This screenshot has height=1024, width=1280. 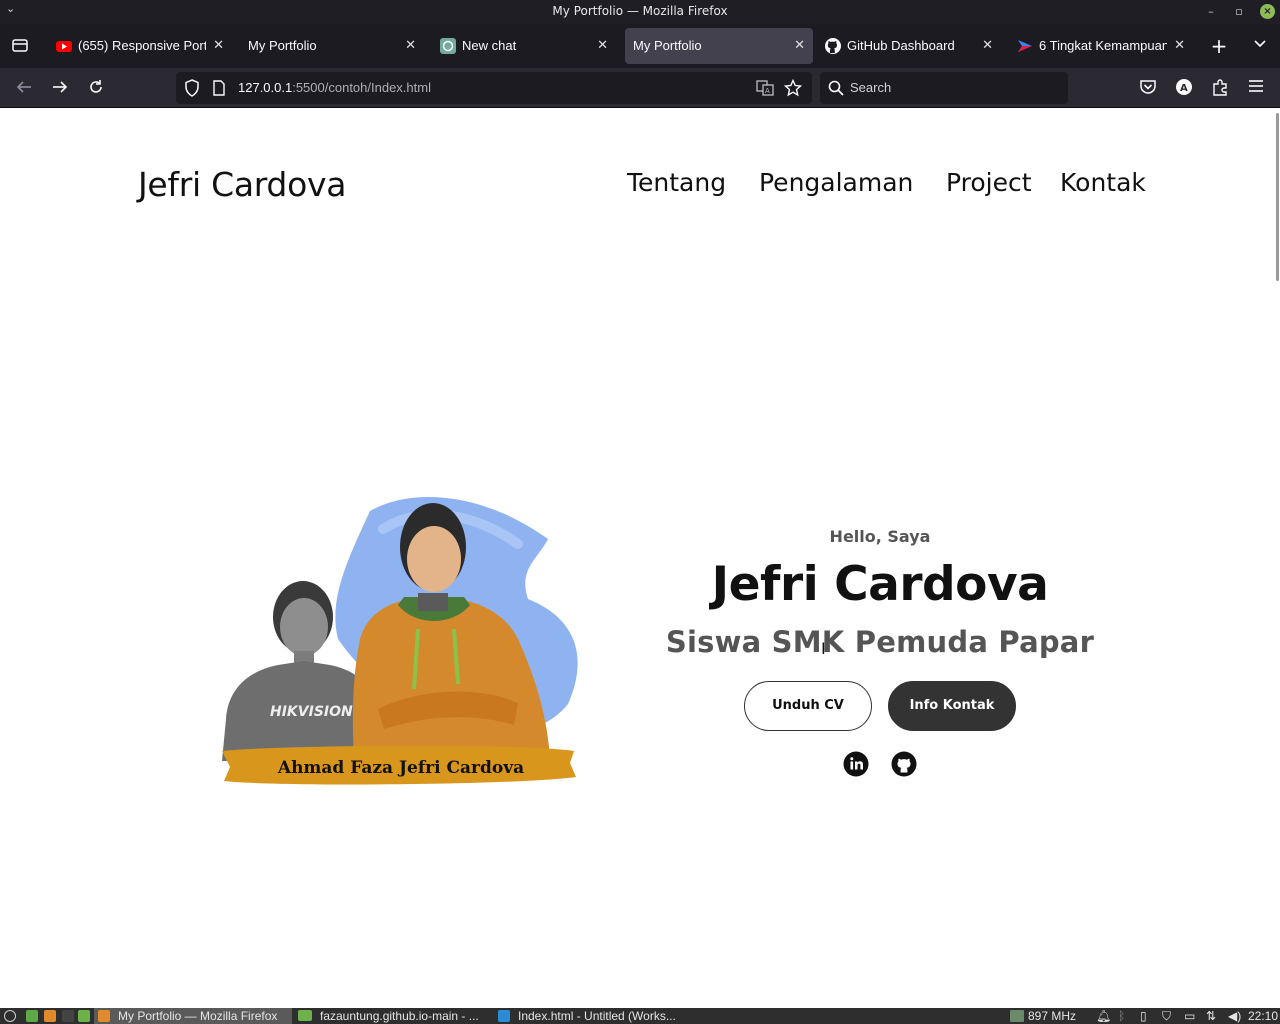 What do you see at coordinates (1277, 558) in the screenshot?
I see `page-scrollbar` at bounding box center [1277, 558].